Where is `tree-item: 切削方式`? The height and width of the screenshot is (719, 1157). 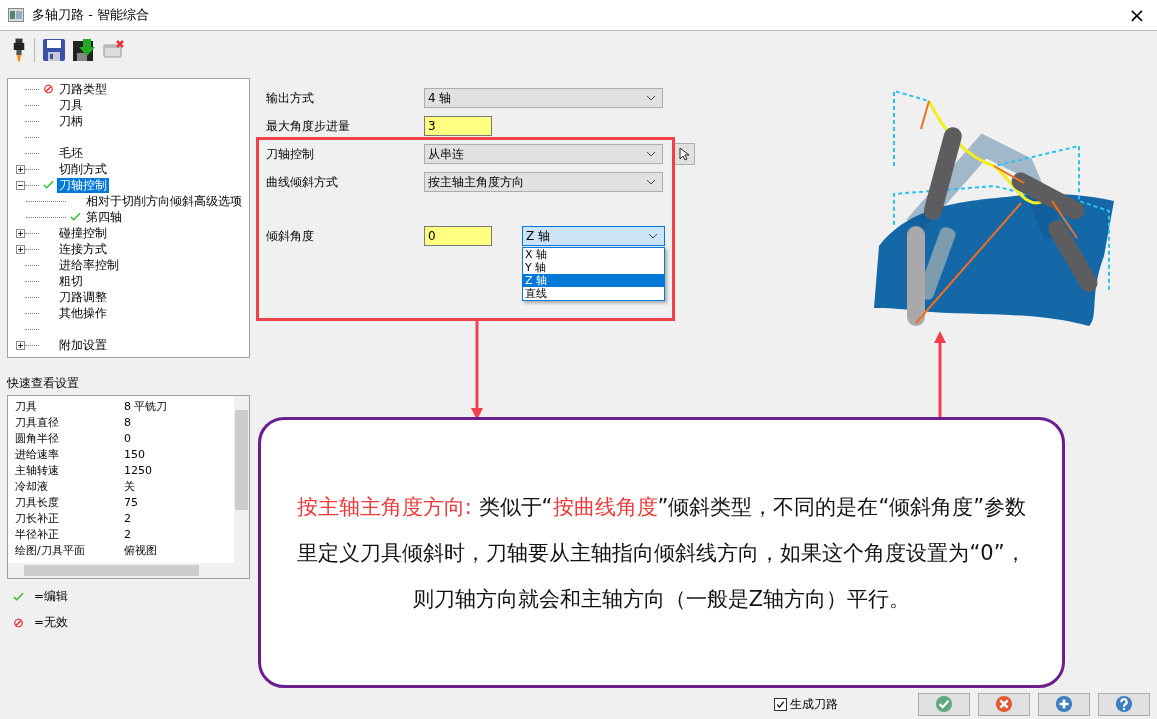
tree-item: 切削方式 is located at coordinates (83, 169).